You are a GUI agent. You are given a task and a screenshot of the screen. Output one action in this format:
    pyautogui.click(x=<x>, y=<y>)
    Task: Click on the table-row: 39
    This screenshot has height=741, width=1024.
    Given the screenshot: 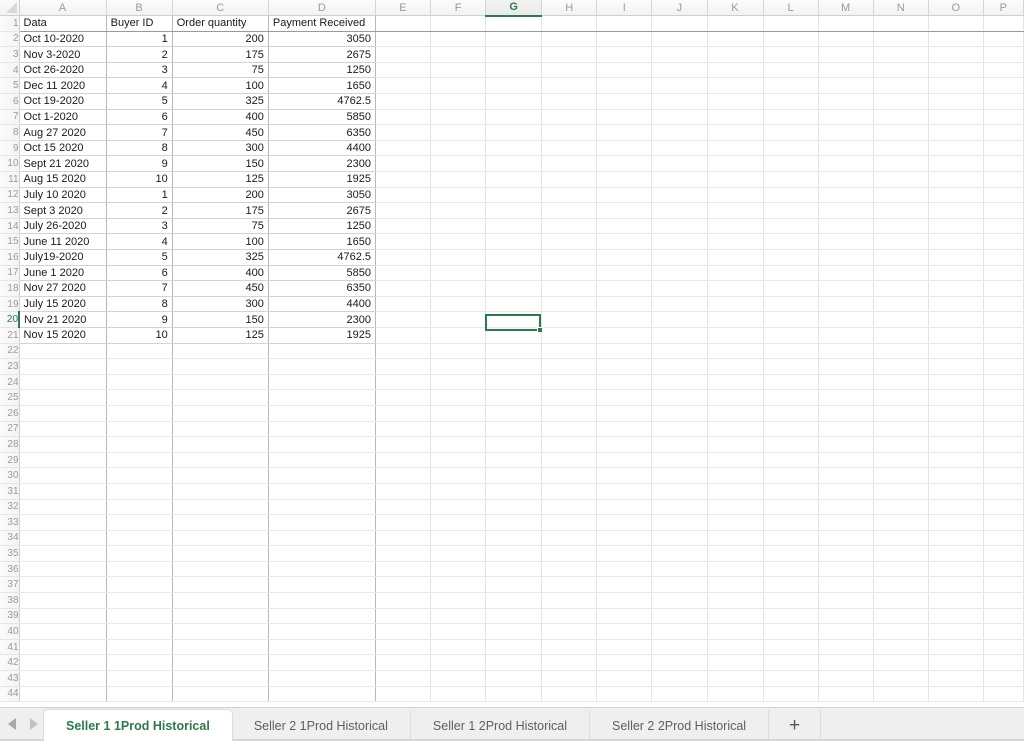 What is the action you would take?
    pyautogui.click(x=512, y=616)
    